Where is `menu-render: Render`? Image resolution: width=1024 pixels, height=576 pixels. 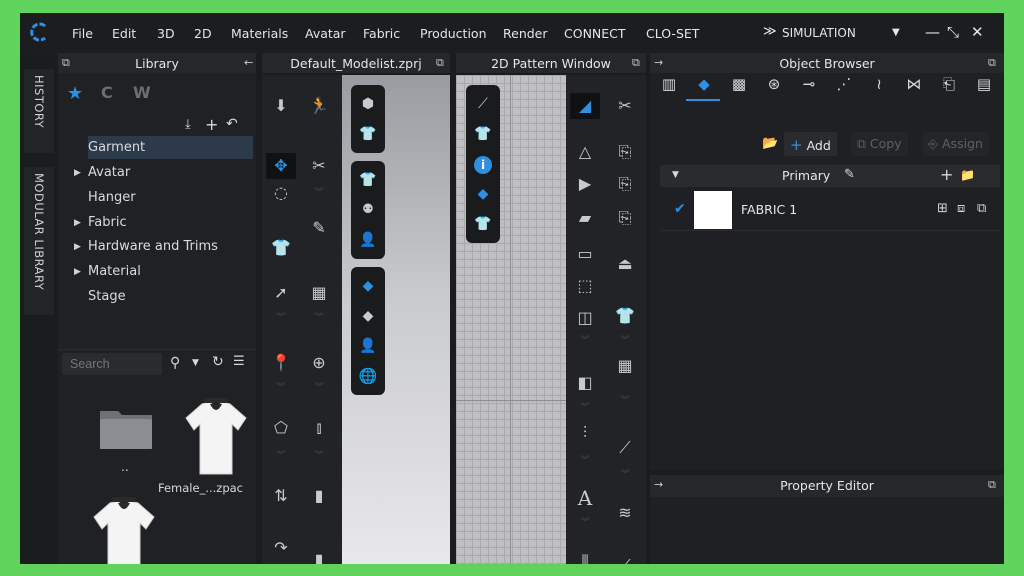 menu-render: Render is located at coordinates (525, 33).